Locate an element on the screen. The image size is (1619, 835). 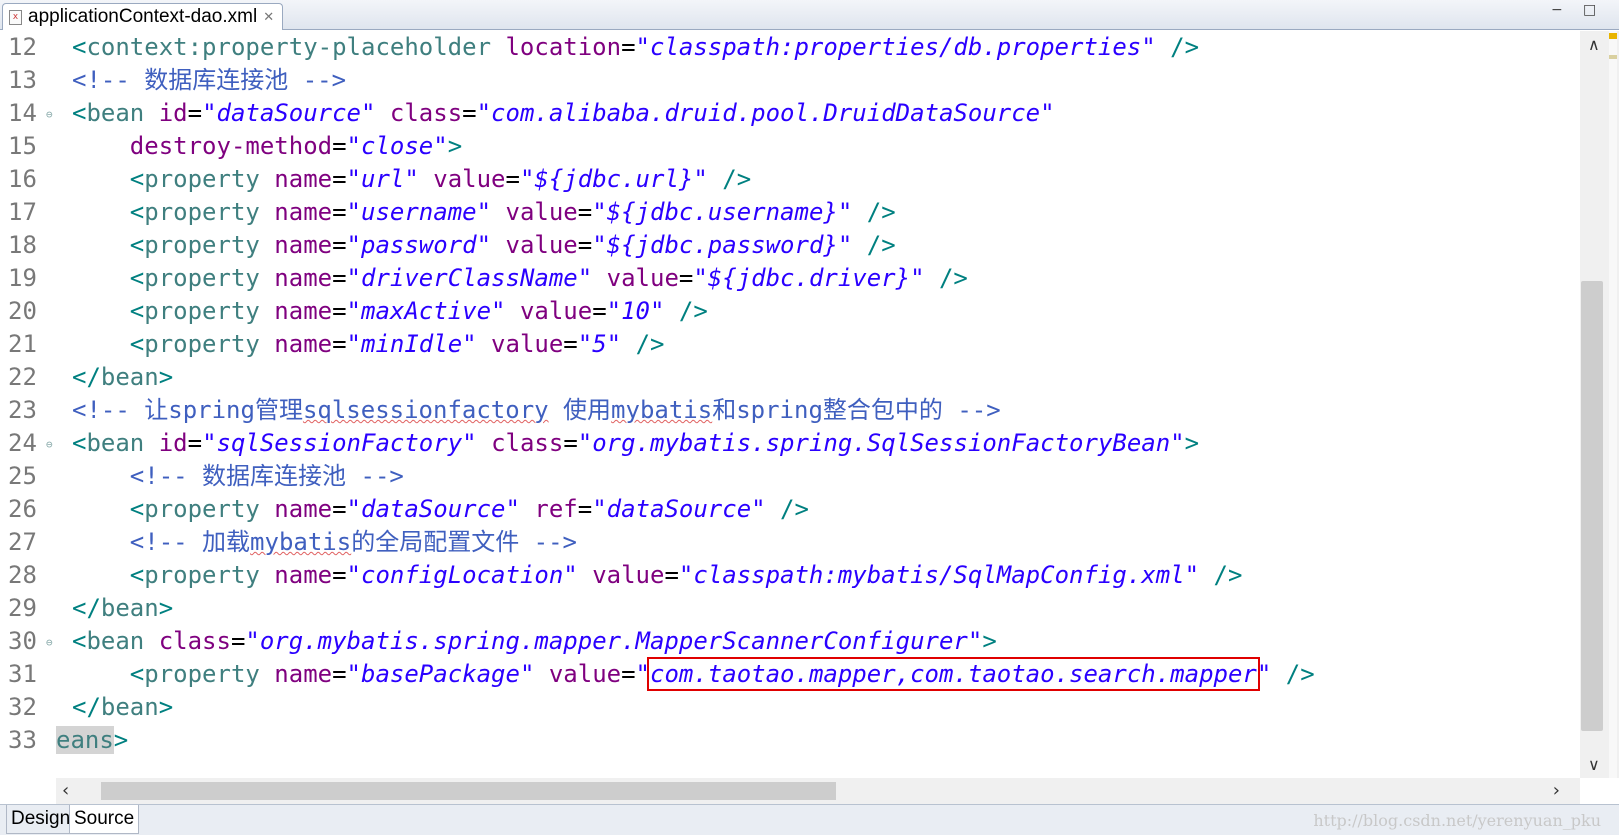
line-number: 32 is located at coordinates (22, 707).